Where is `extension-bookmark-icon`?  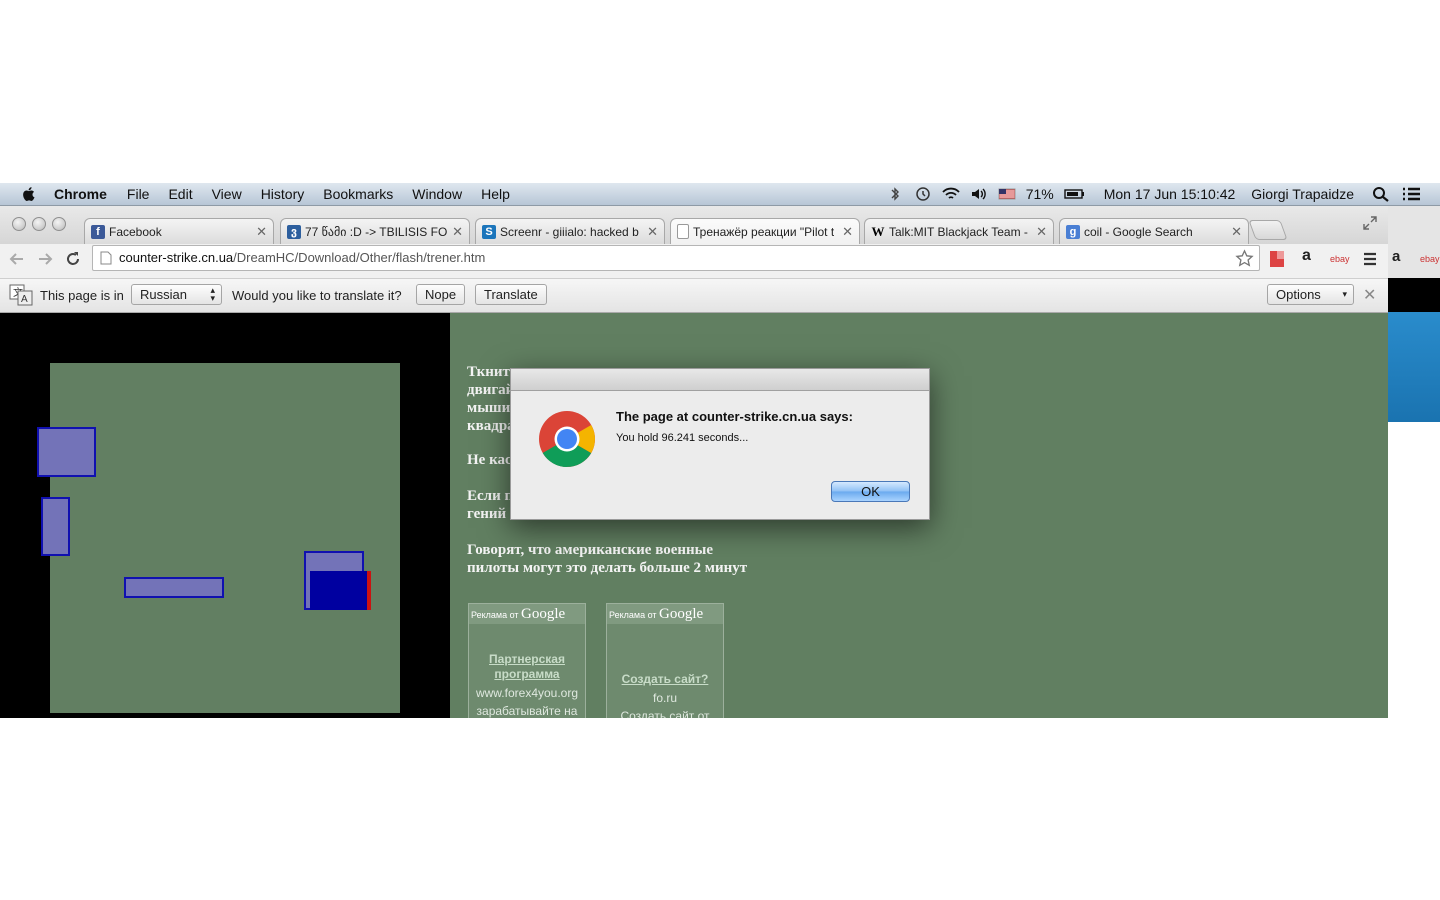 extension-bookmark-icon is located at coordinates (1277, 259).